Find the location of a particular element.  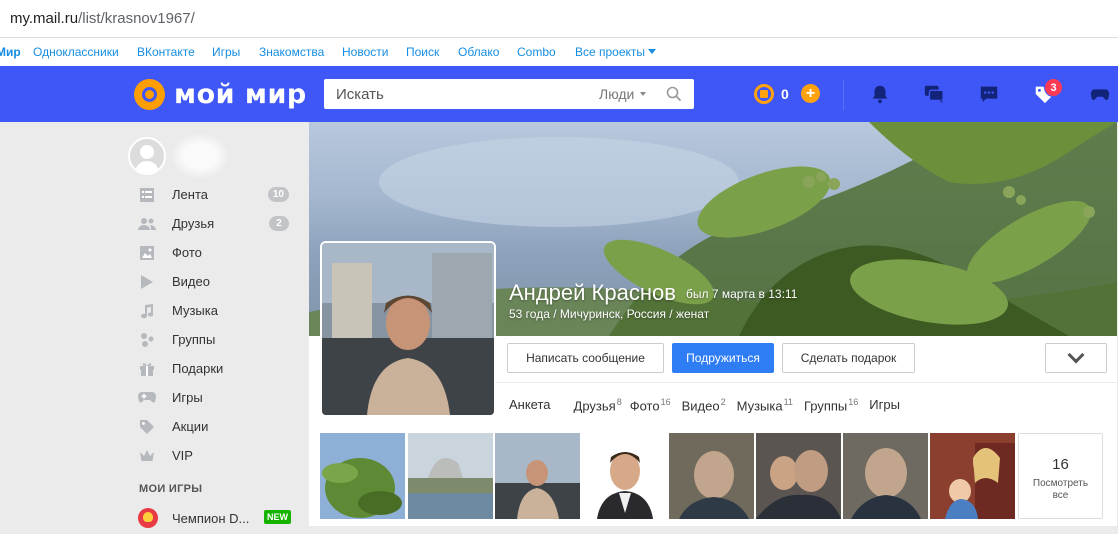

view-all-photos-button: 16 Посмотреть все is located at coordinates (1060, 476).